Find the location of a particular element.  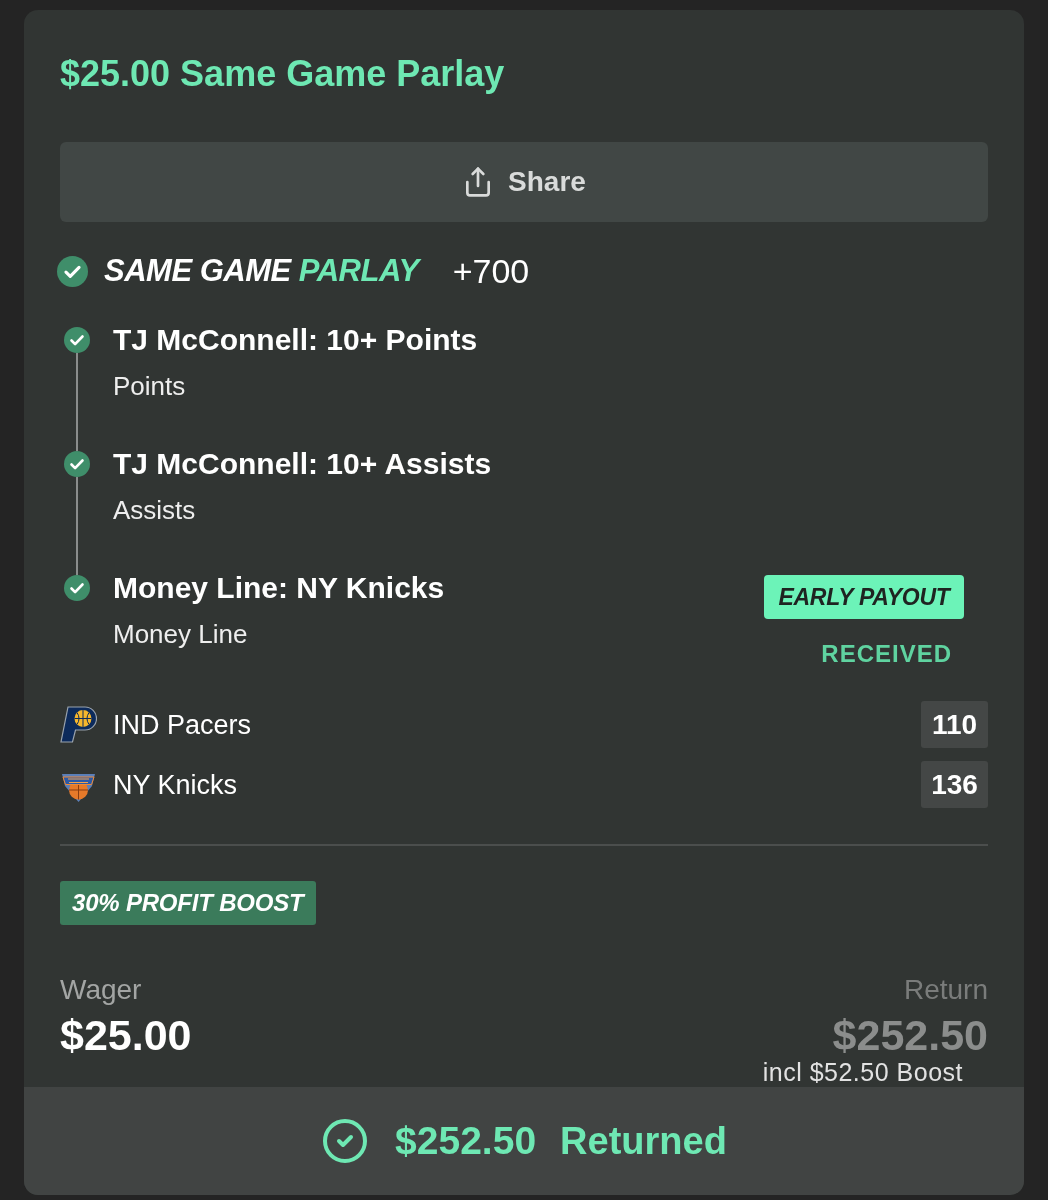

parlay-odds: +700 is located at coordinates (491, 271).